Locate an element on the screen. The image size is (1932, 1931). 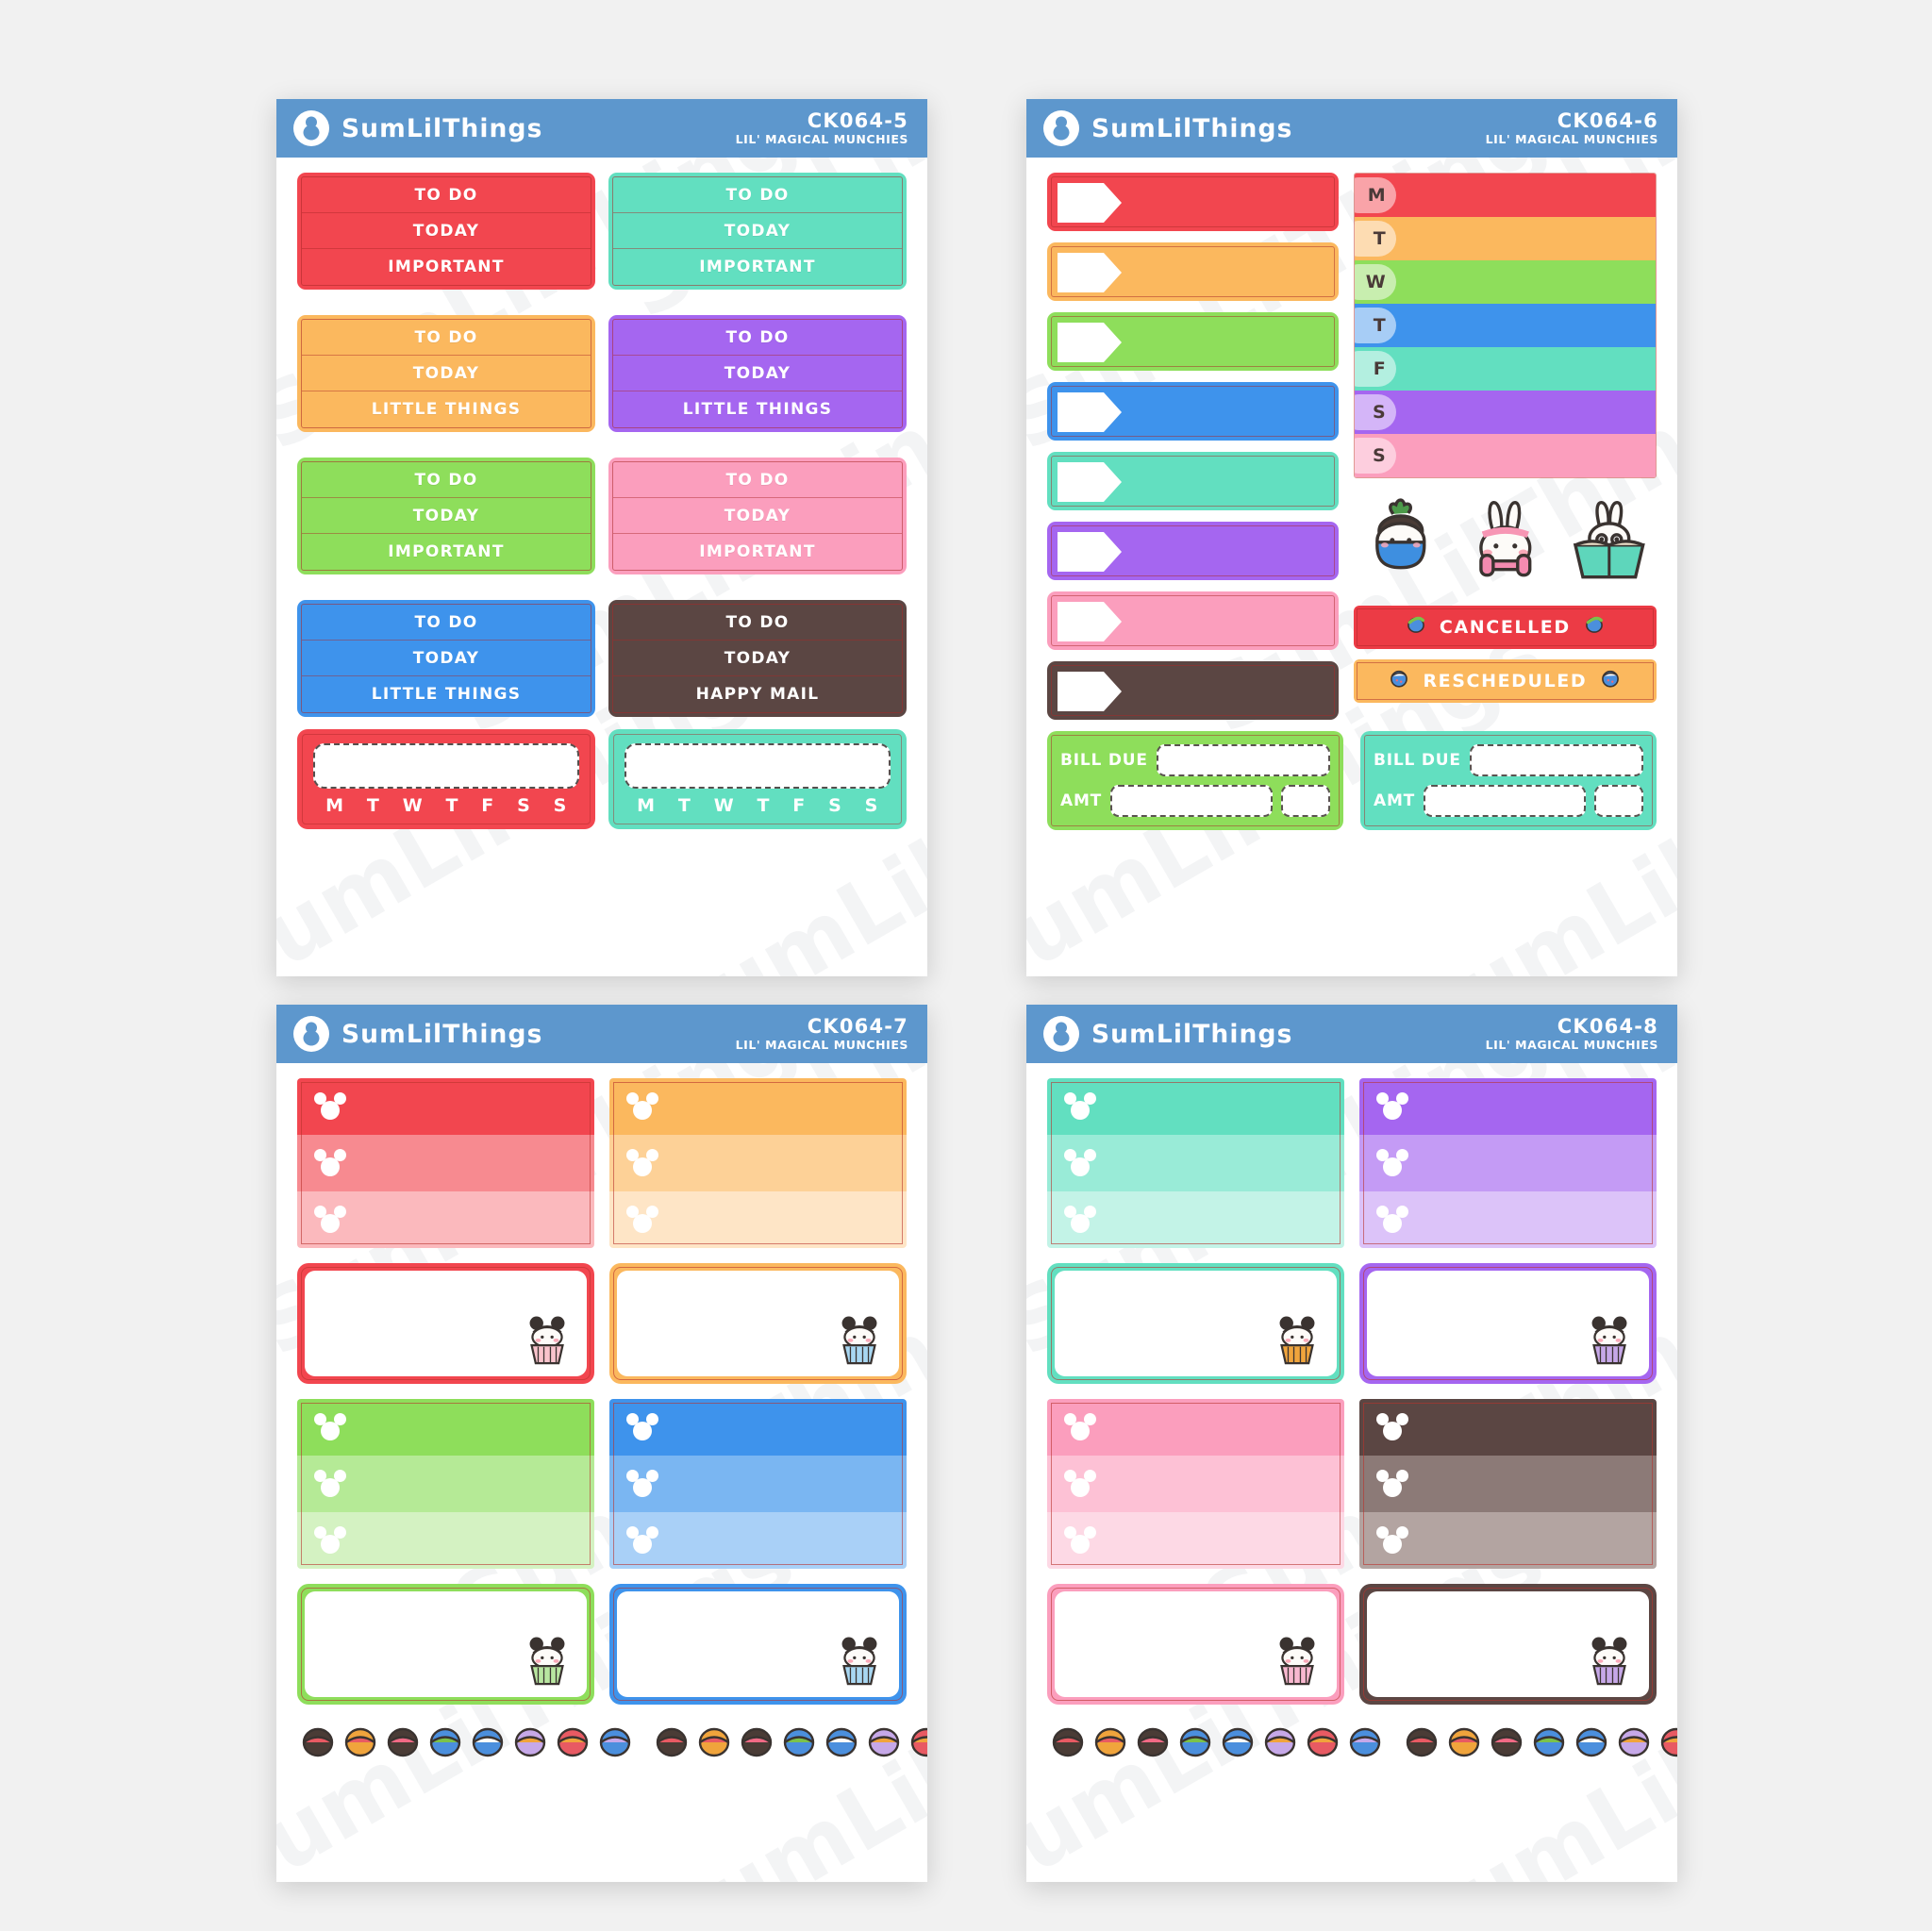
todo-sticker-row: HAPPY MAIL is located at coordinates (757, 694).